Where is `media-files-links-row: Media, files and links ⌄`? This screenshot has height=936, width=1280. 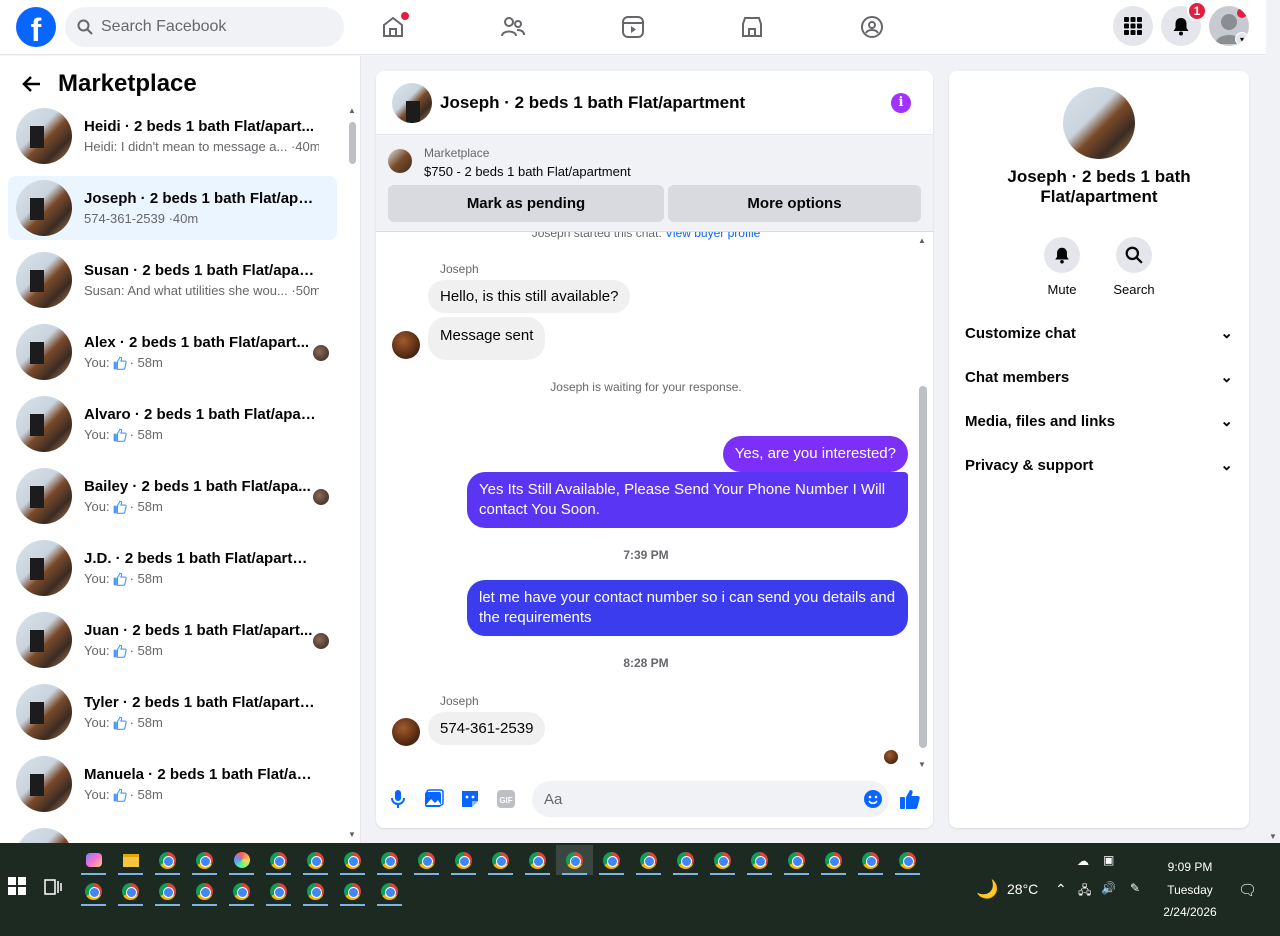
media-files-links-row: Media, files and links ⌄ is located at coordinates (1099, 421).